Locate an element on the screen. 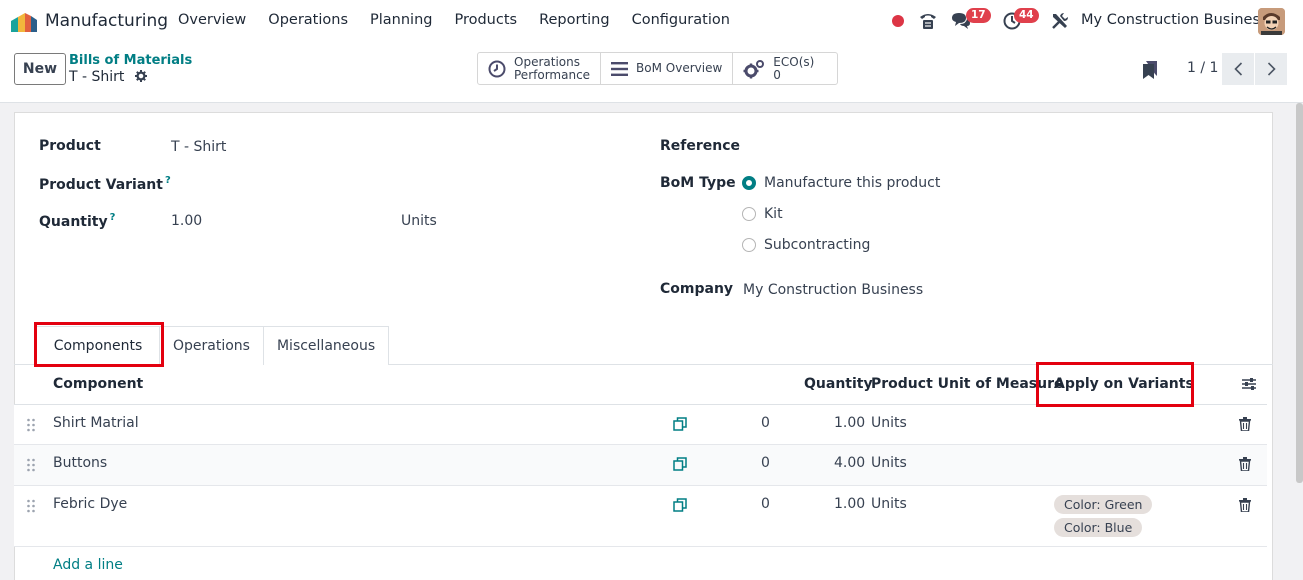 The height and width of the screenshot is (580, 1303). company-label: Company is located at coordinates (697, 289).